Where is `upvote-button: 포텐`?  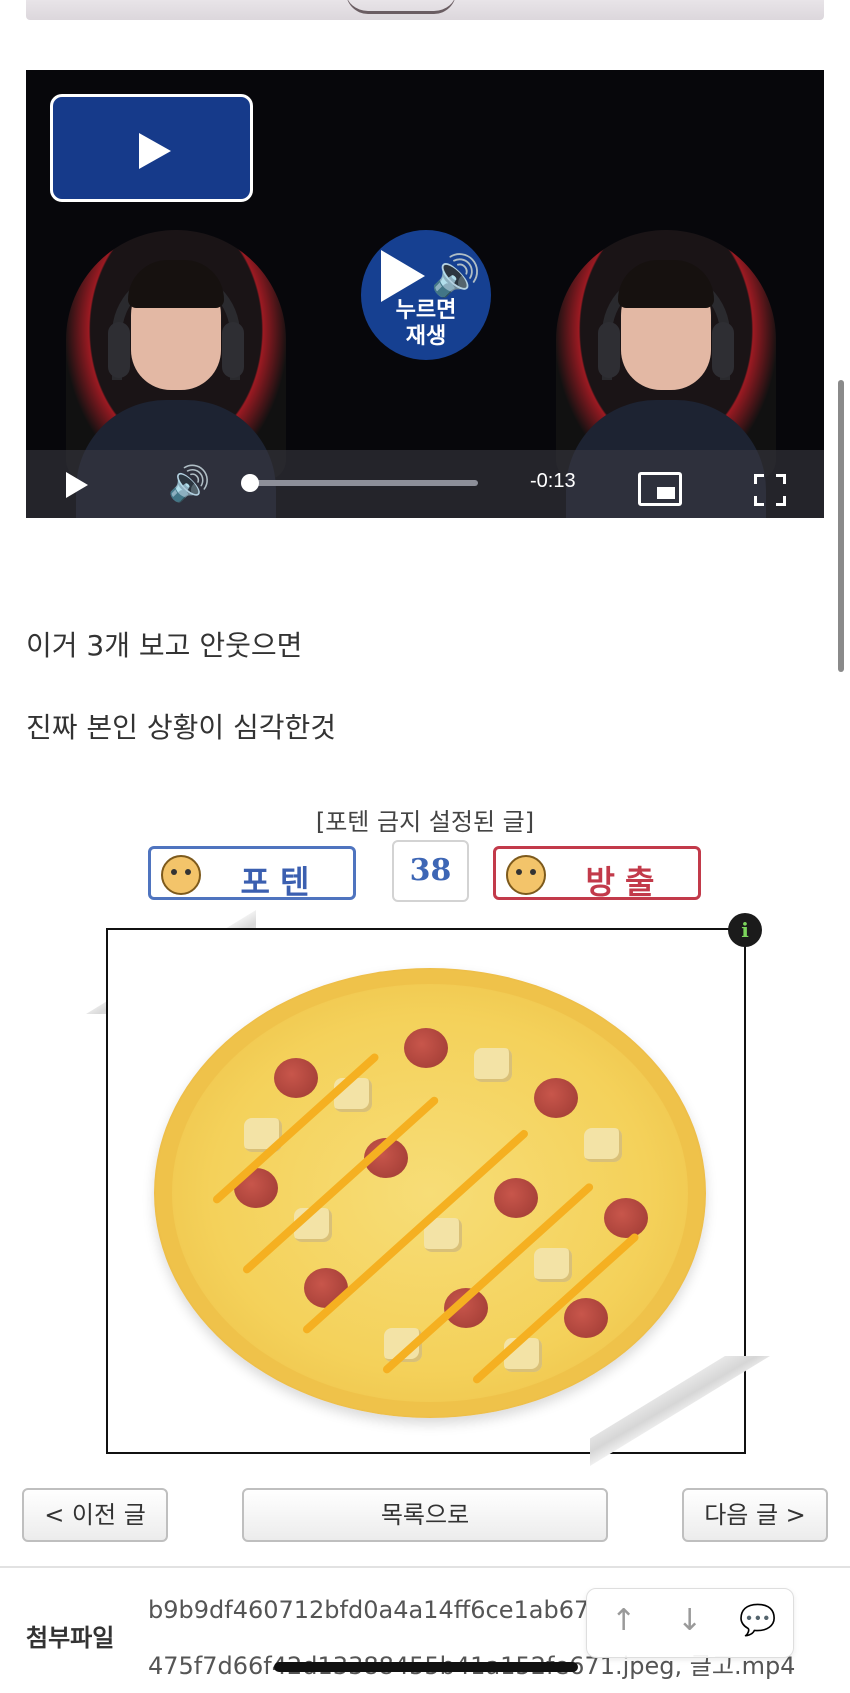 upvote-button: 포텐 is located at coordinates (252, 873).